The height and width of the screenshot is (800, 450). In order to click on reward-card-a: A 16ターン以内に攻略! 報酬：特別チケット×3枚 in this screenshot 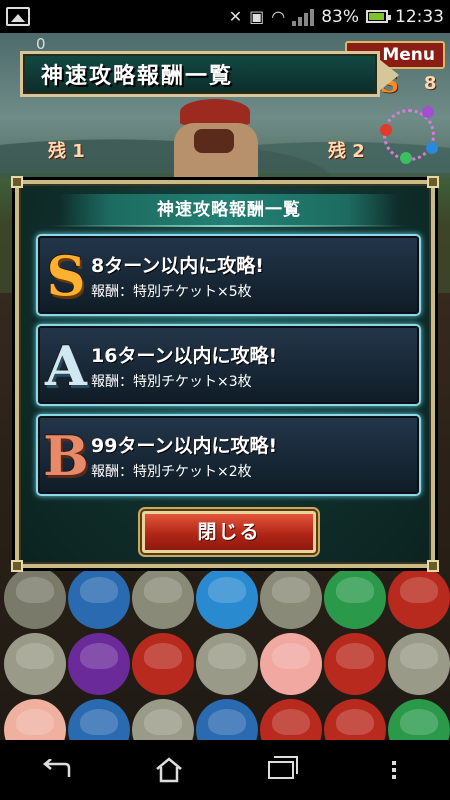, I will do `click(228, 365)`.